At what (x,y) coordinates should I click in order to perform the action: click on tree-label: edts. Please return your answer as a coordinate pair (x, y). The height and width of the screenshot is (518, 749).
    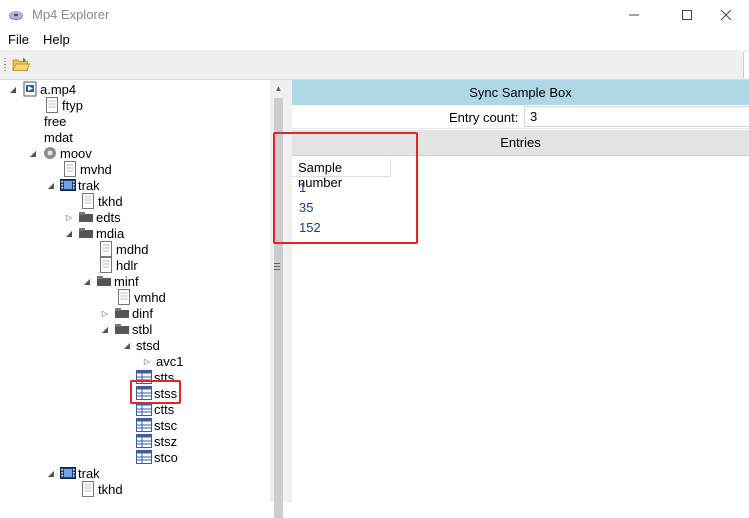
    Looking at the image, I should click on (108, 217).